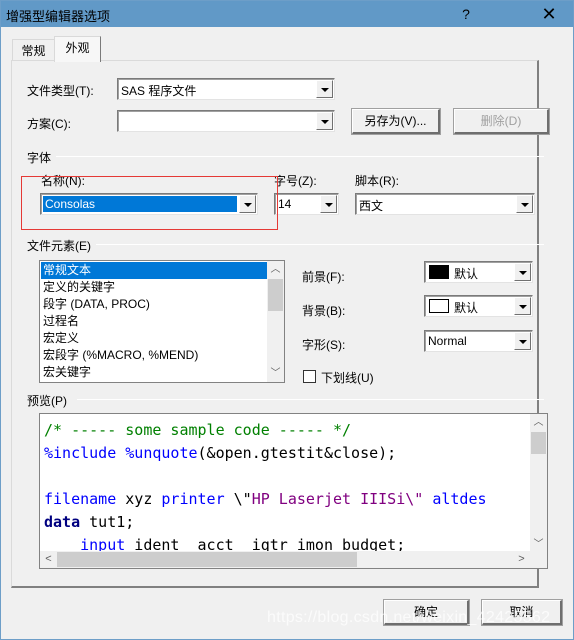  I want to click on list-item: 定义的关键字, so click(155, 287).